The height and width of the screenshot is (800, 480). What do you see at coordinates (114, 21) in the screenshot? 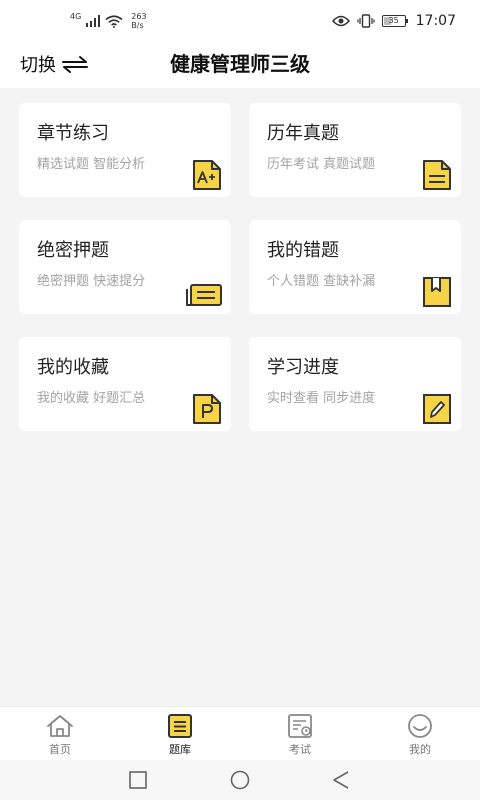
I see `wifi-icon` at bounding box center [114, 21].